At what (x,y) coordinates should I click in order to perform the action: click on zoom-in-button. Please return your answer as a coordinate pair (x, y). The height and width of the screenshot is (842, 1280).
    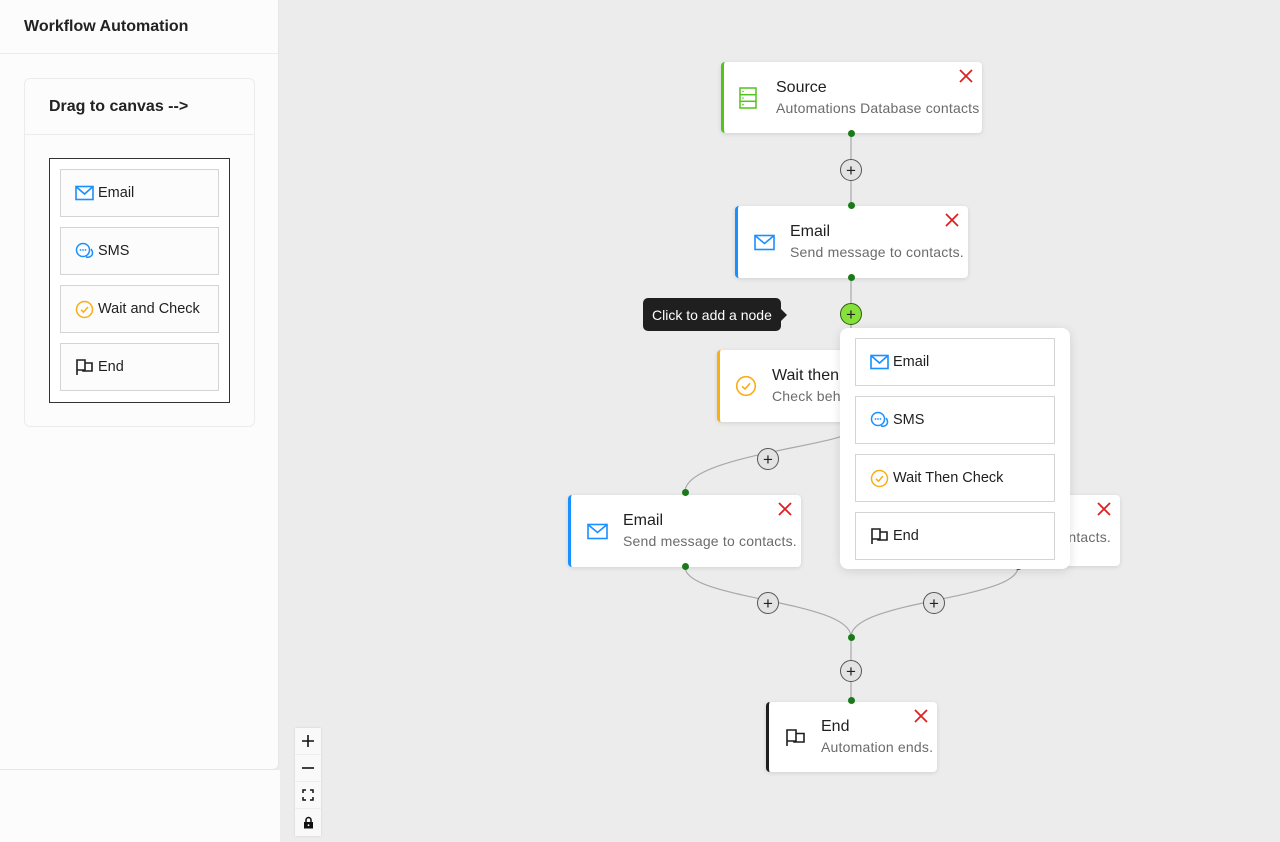
    Looking at the image, I should click on (308, 741).